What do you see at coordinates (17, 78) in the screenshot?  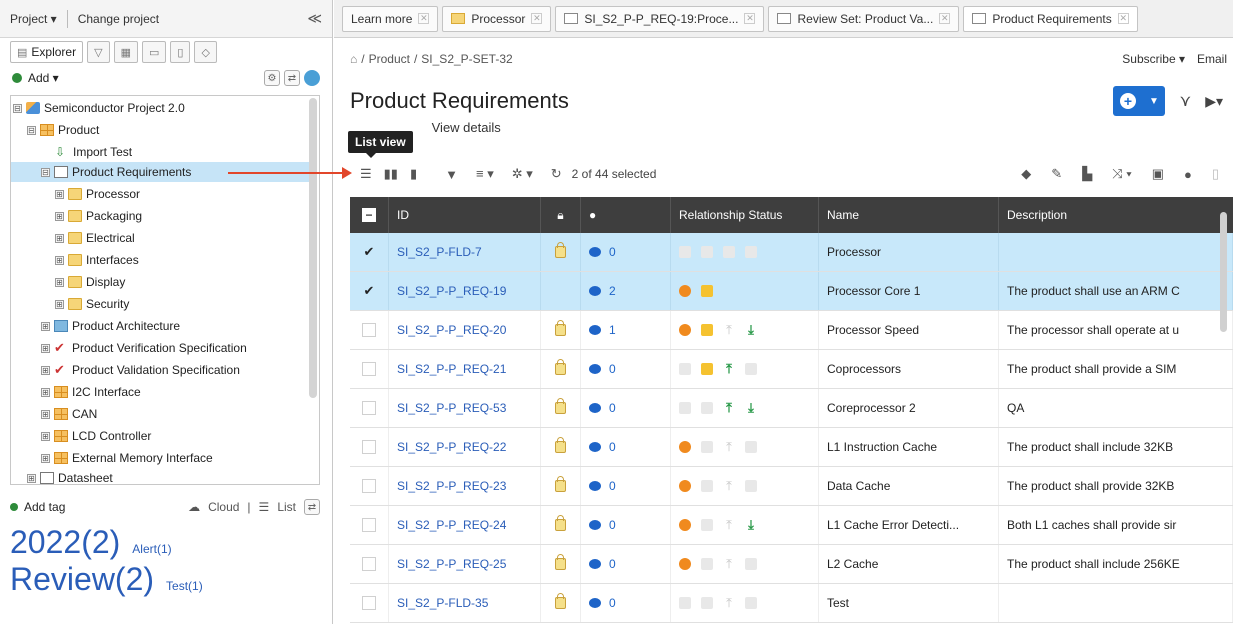 I see `add-icon` at bounding box center [17, 78].